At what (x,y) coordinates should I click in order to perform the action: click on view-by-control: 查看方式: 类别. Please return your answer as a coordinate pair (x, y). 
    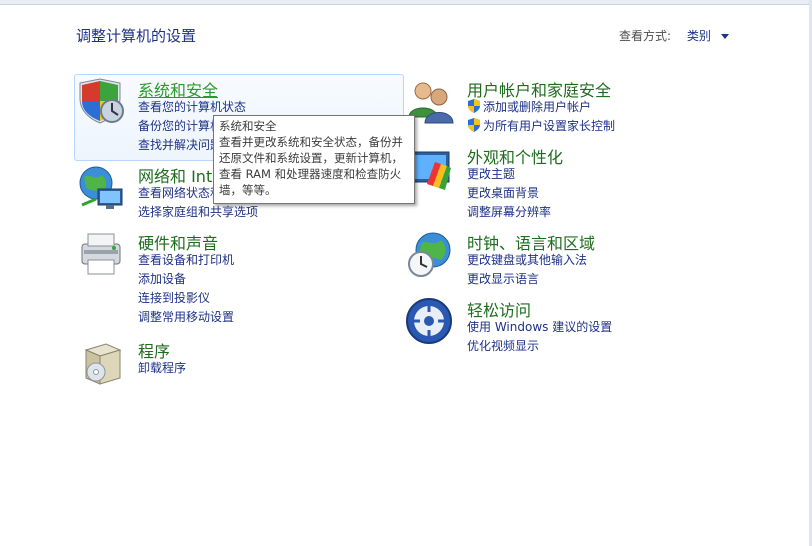
    Looking at the image, I should click on (674, 35).